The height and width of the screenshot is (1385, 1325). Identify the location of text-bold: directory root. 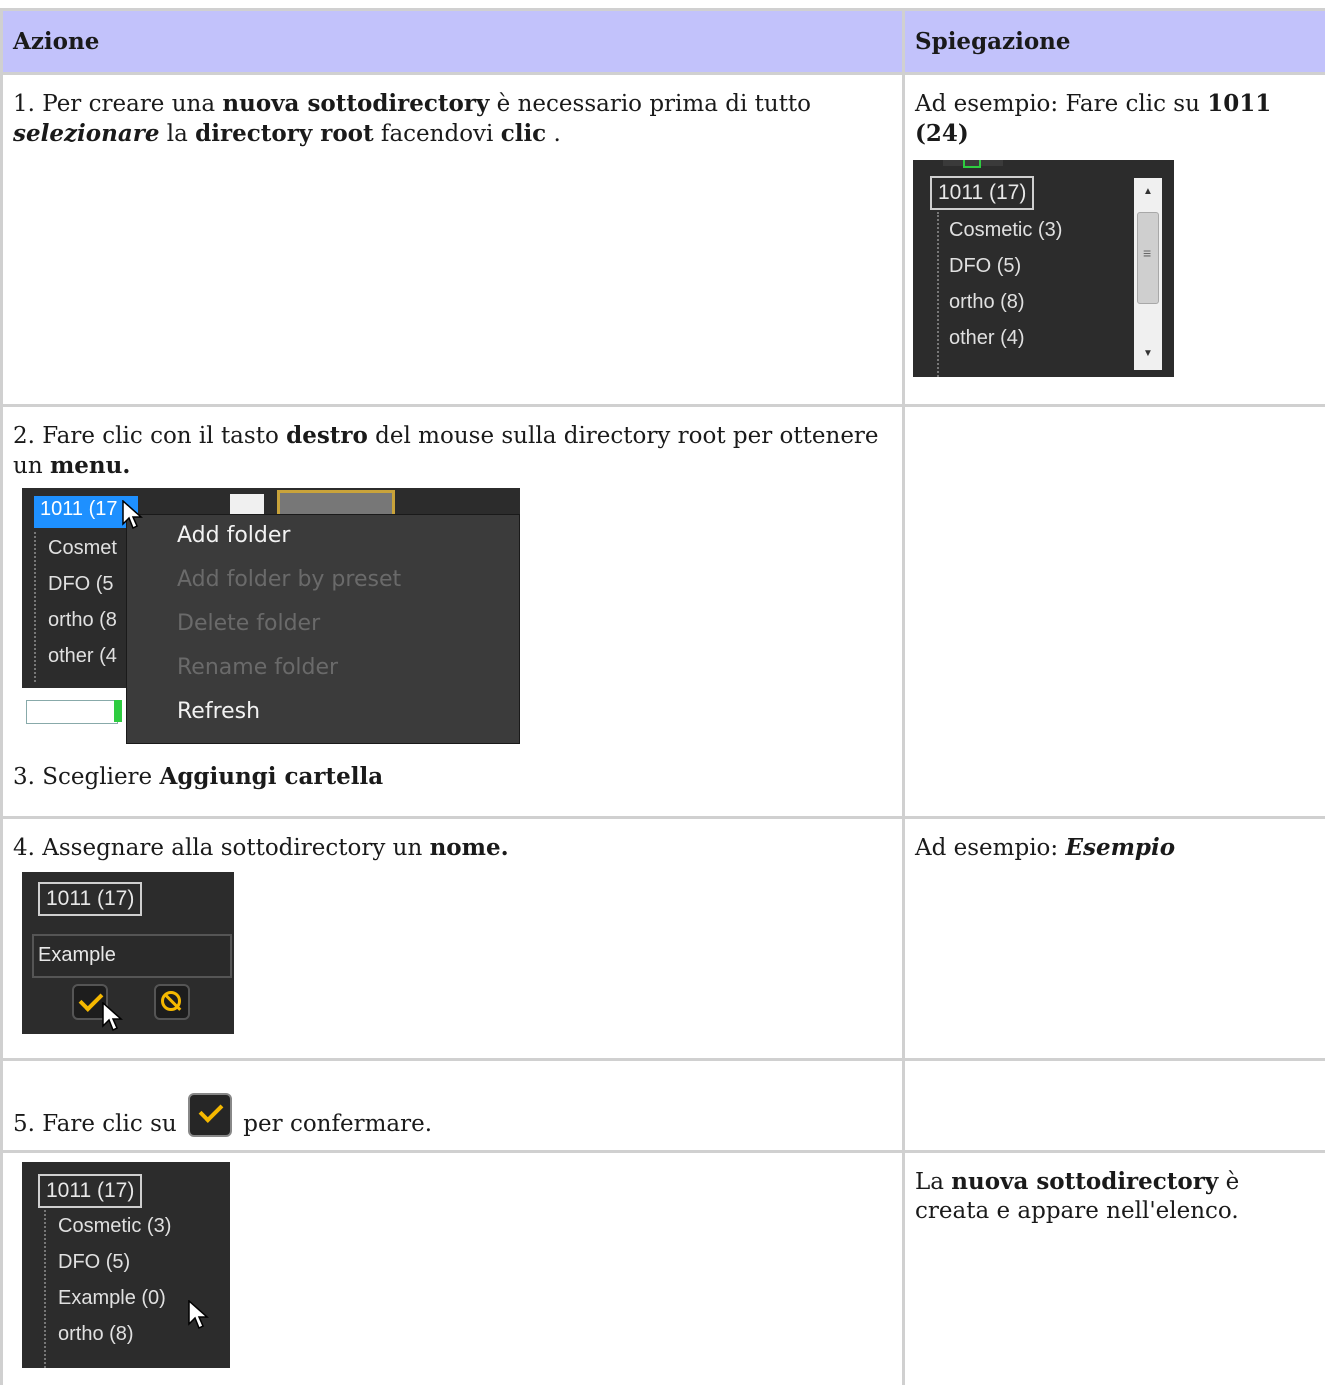
(284, 133).